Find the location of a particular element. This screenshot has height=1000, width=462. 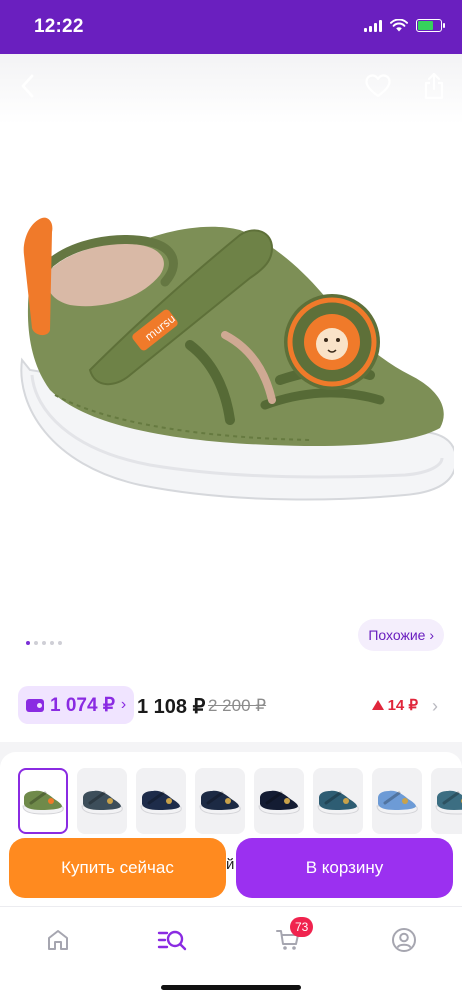

color-variants is located at coordinates (240, 801).